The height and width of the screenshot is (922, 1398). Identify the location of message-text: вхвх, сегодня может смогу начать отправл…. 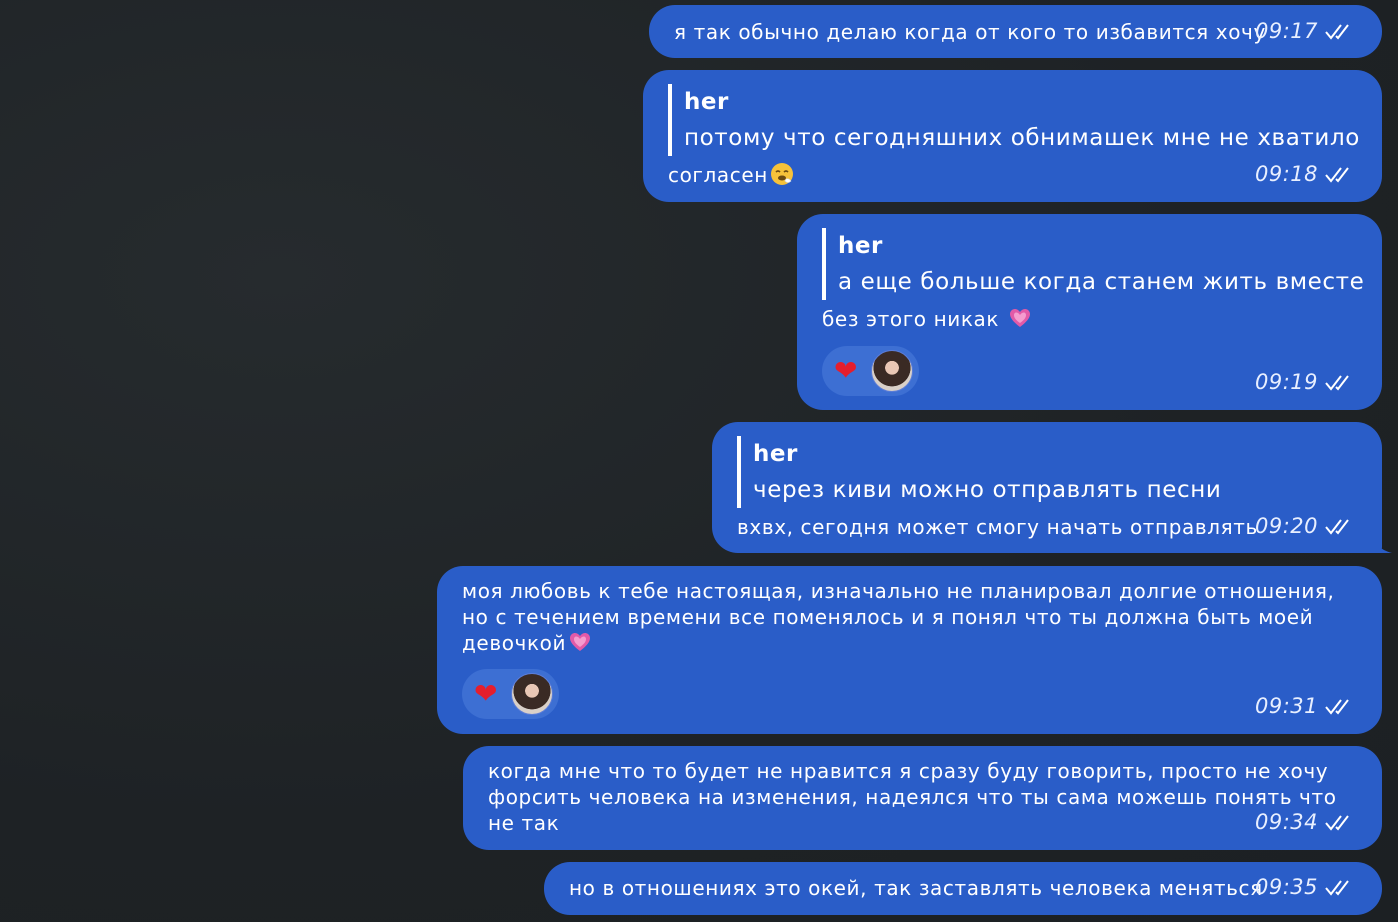
(997, 527).